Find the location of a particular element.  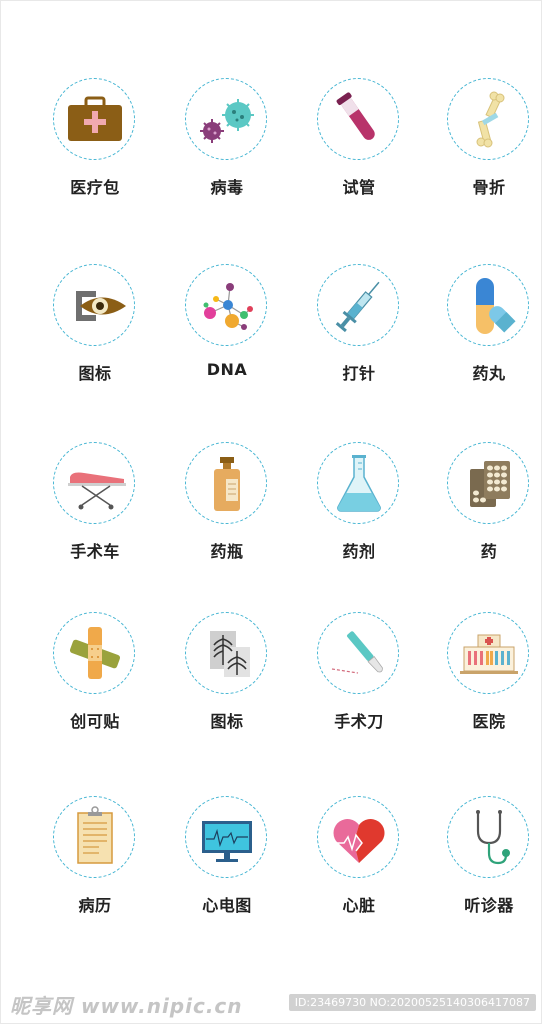

medical-record-icon is located at coordinates (94, 837).